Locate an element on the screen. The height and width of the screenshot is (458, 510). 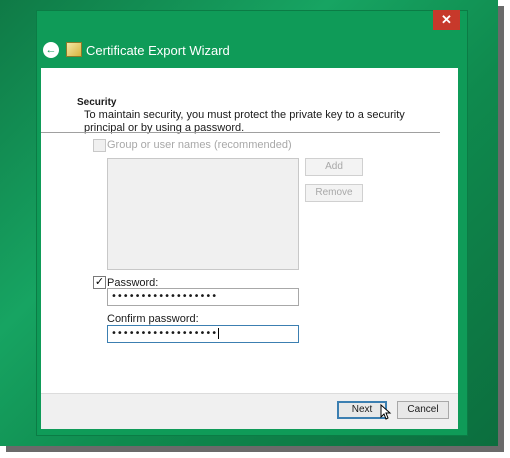
text-caret is located at coordinates (219, 333).